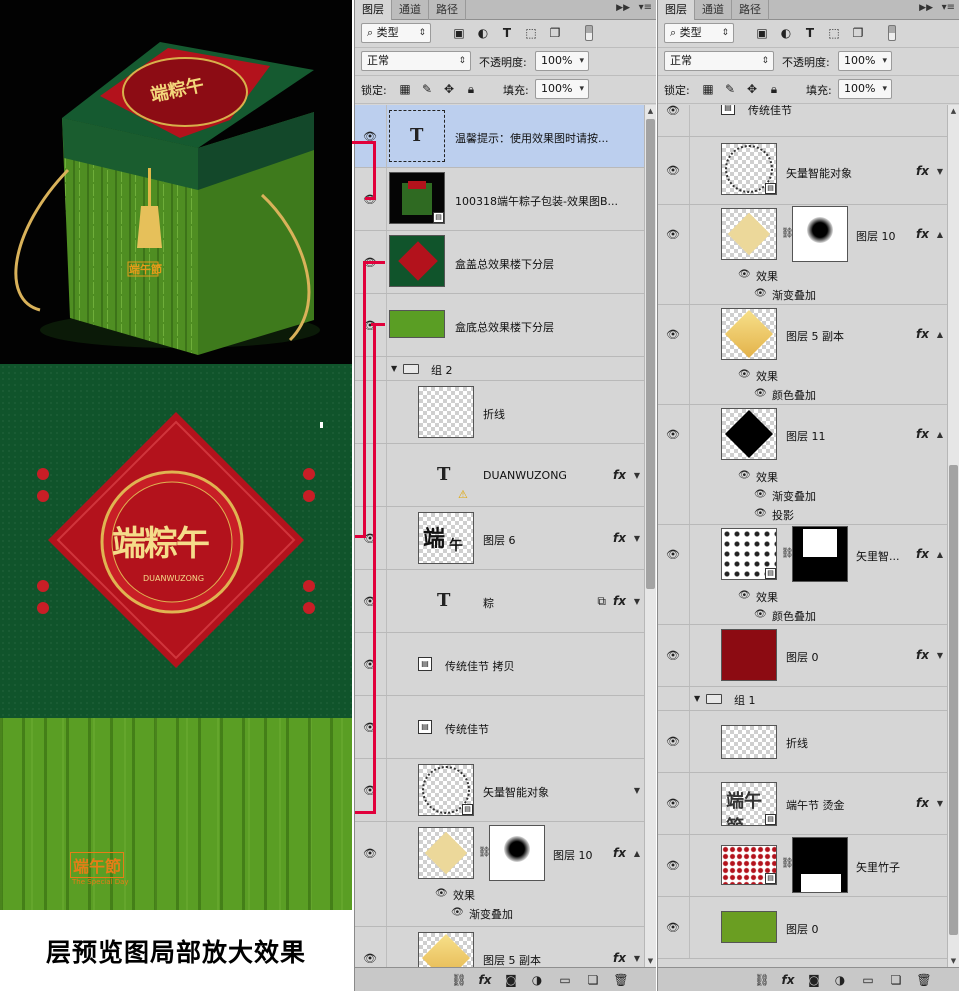 Image resolution: width=959 pixels, height=991 pixels. Describe the element at coordinates (892, 33) in the screenshot. I see `filter-toggle-switch` at that location.